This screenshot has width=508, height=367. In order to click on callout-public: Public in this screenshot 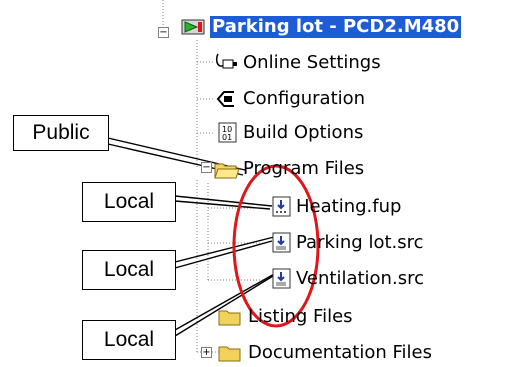, I will do `click(61, 133)`.